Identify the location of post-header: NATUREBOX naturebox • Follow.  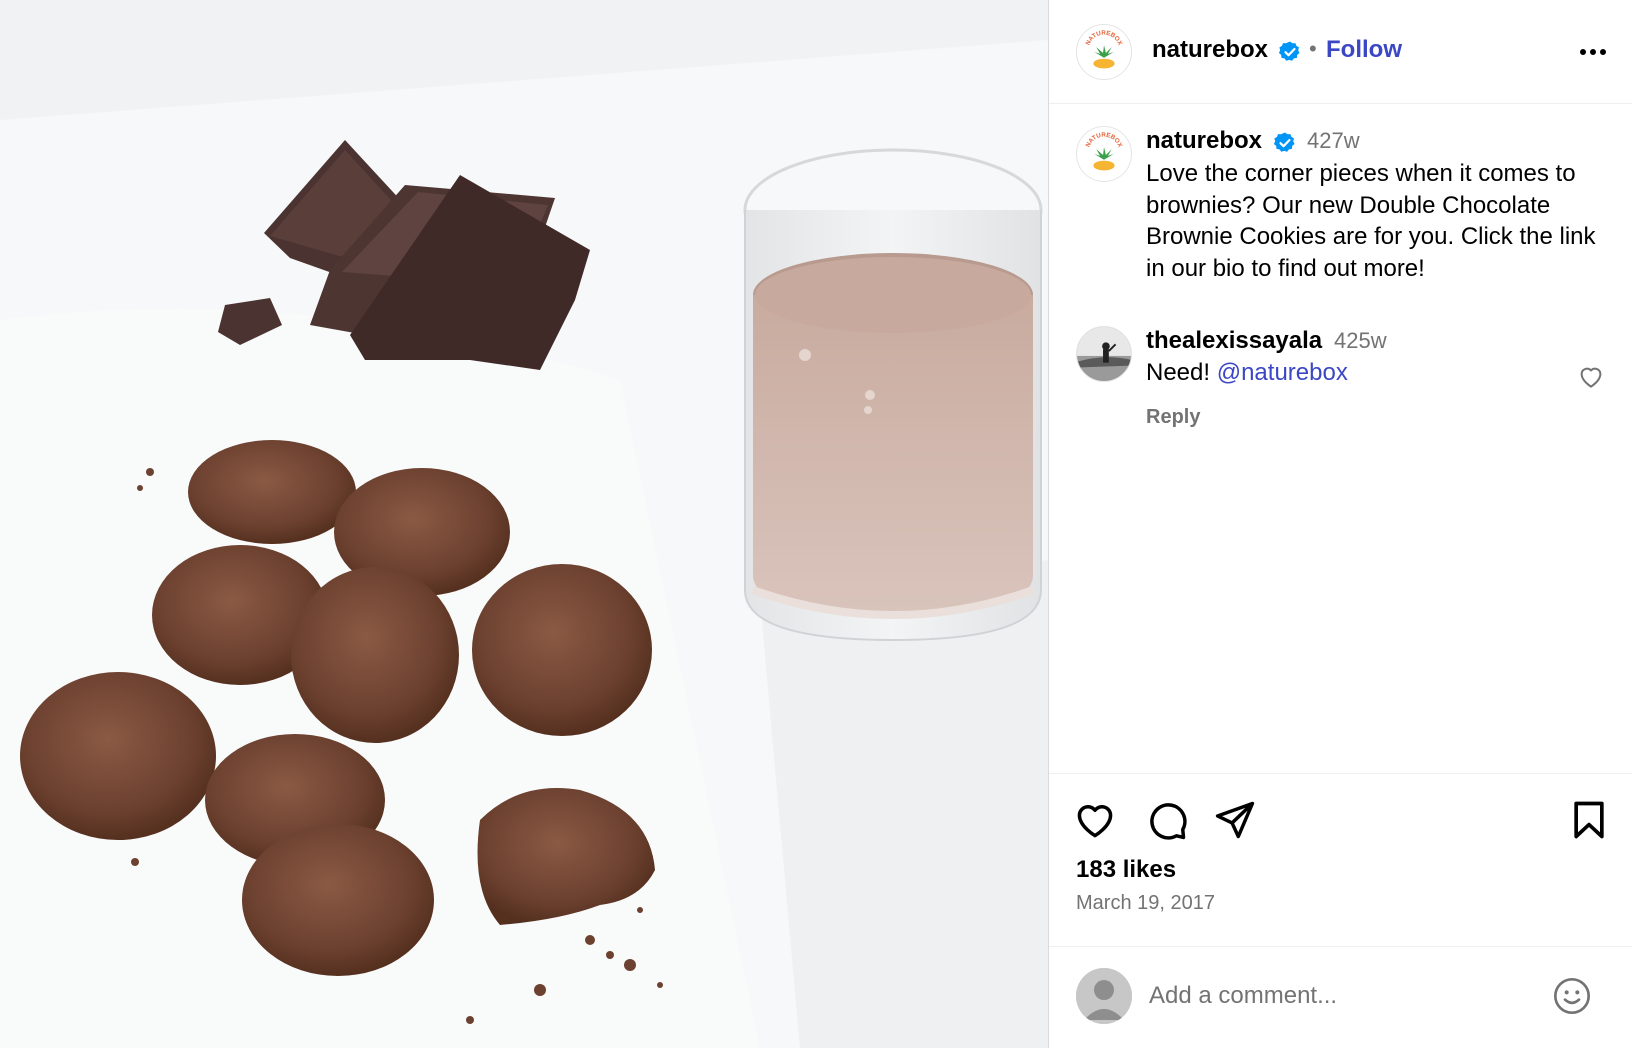
(1340, 52).